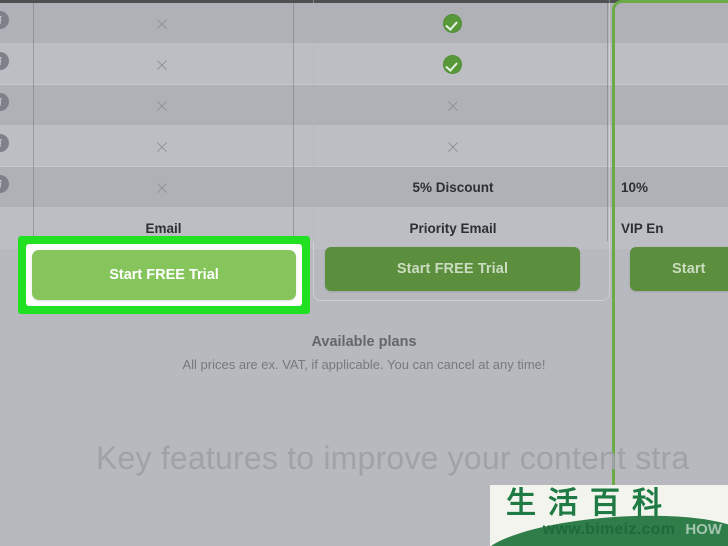 The height and width of the screenshot is (546, 728). What do you see at coordinates (452, 269) in the screenshot?
I see `start-free-trial-button-pro: Start FREE Trial` at bounding box center [452, 269].